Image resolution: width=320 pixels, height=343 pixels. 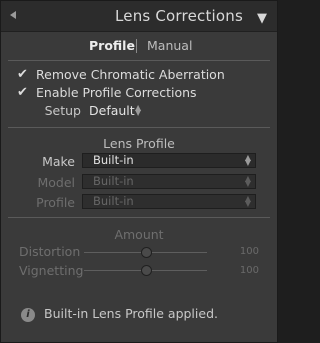 What do you see at coordinates (113, 181) in the screenshot?
I see `model-value: Built-in` at bounding box center [113, 181].